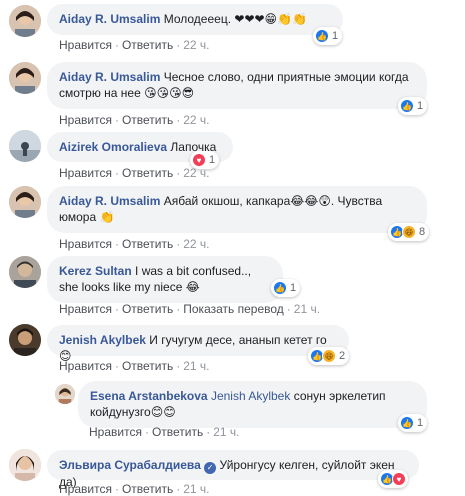  What do you see at coordinates (95, 271) in the screenshot?
I see `author-name: Kerez Sultan` at bounding box center [95, 271].